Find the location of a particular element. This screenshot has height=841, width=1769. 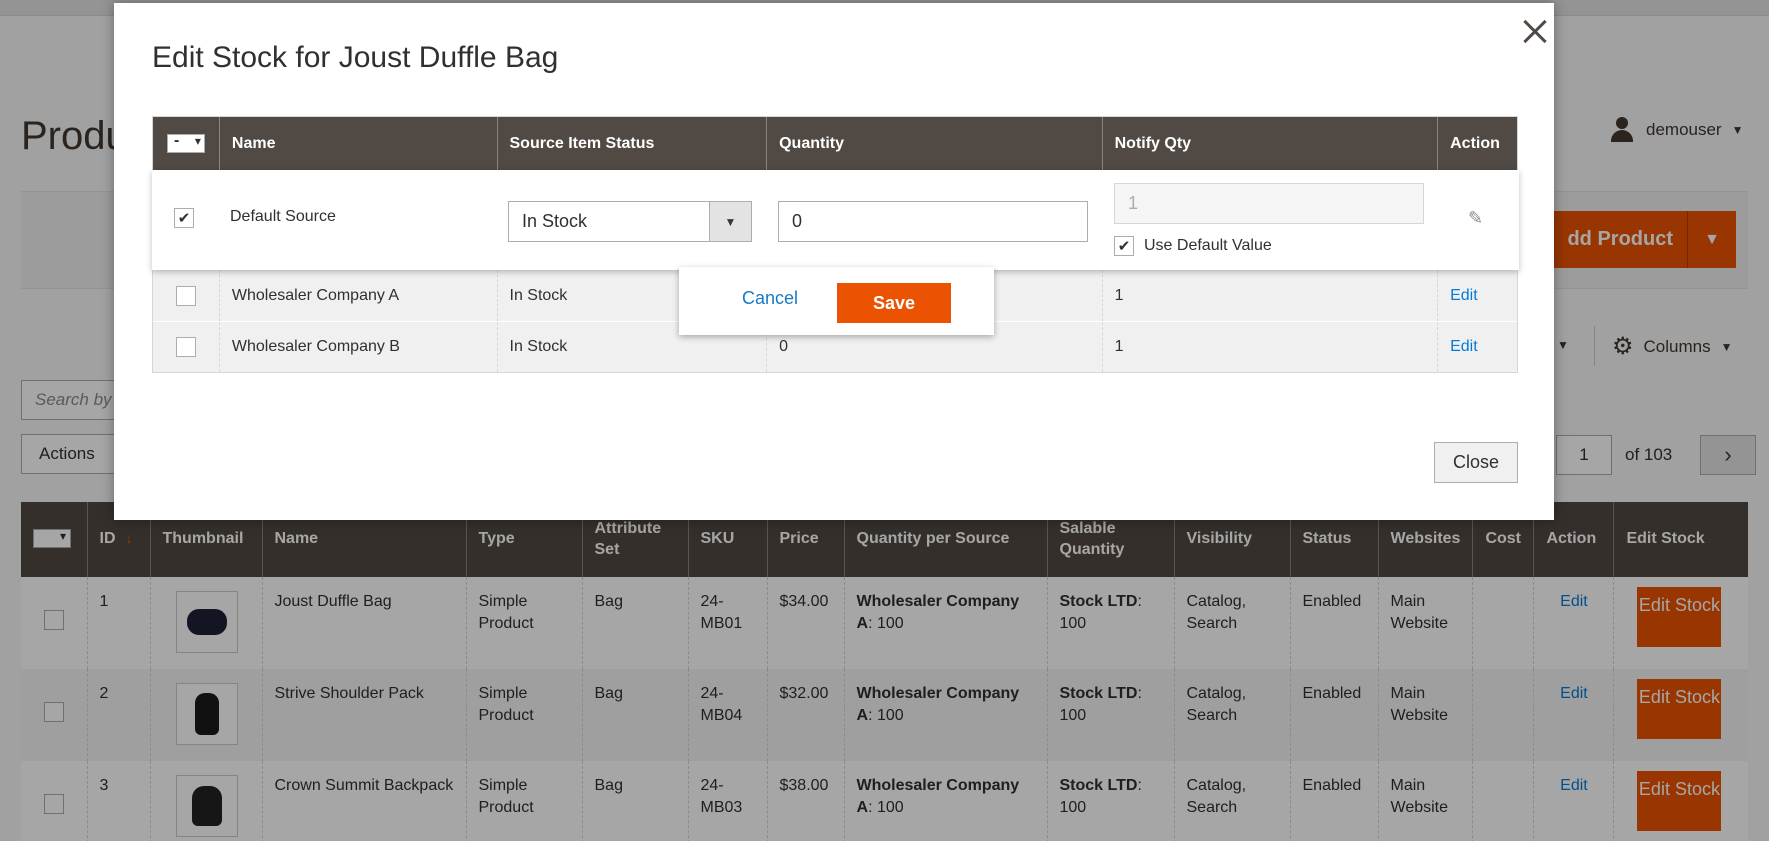

quantity-input is located at coordinates (933, 221).